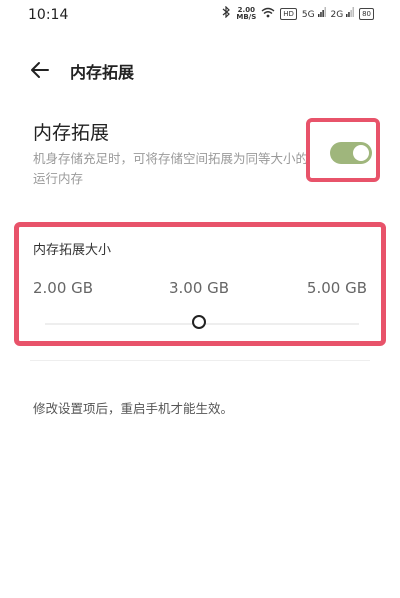 The height and width of the screenshot is (598, 400). Describe the element at coordinates (361, 153) in the screenshot. I see `toggle-knob` at that location.